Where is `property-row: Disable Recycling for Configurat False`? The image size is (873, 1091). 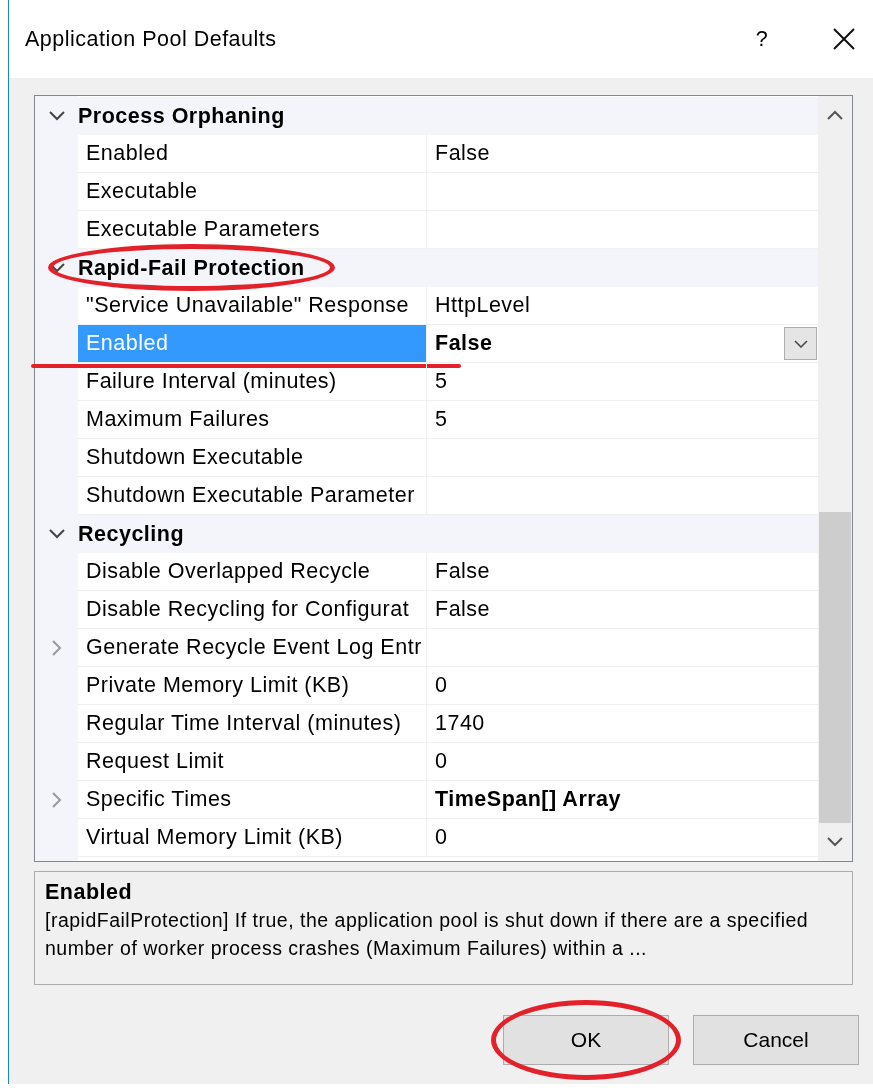 property-row: Disable Recycling for Configurat False is located at coordinates (426, 610).